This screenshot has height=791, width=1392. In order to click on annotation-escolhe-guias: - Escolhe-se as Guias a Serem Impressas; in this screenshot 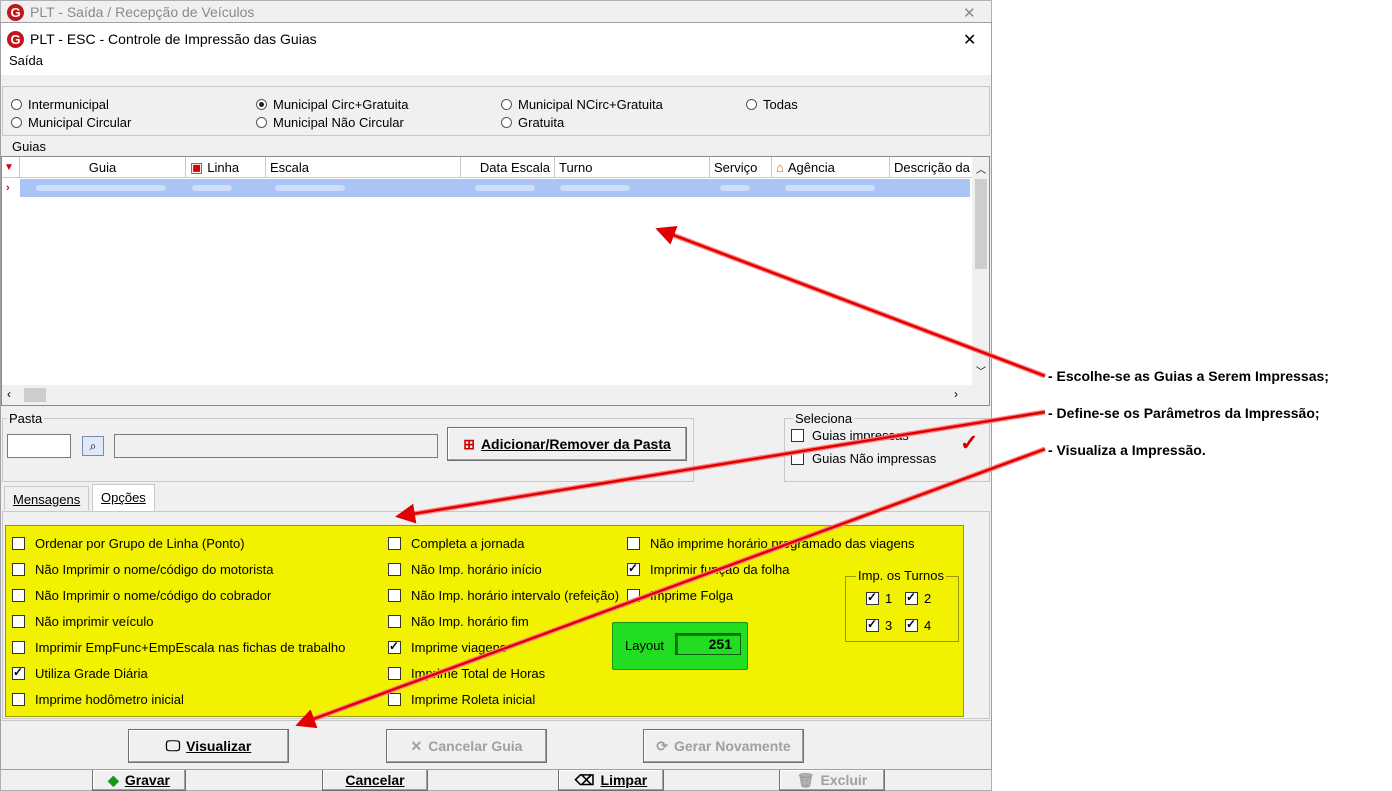, I will do `click(1188, 376)`.